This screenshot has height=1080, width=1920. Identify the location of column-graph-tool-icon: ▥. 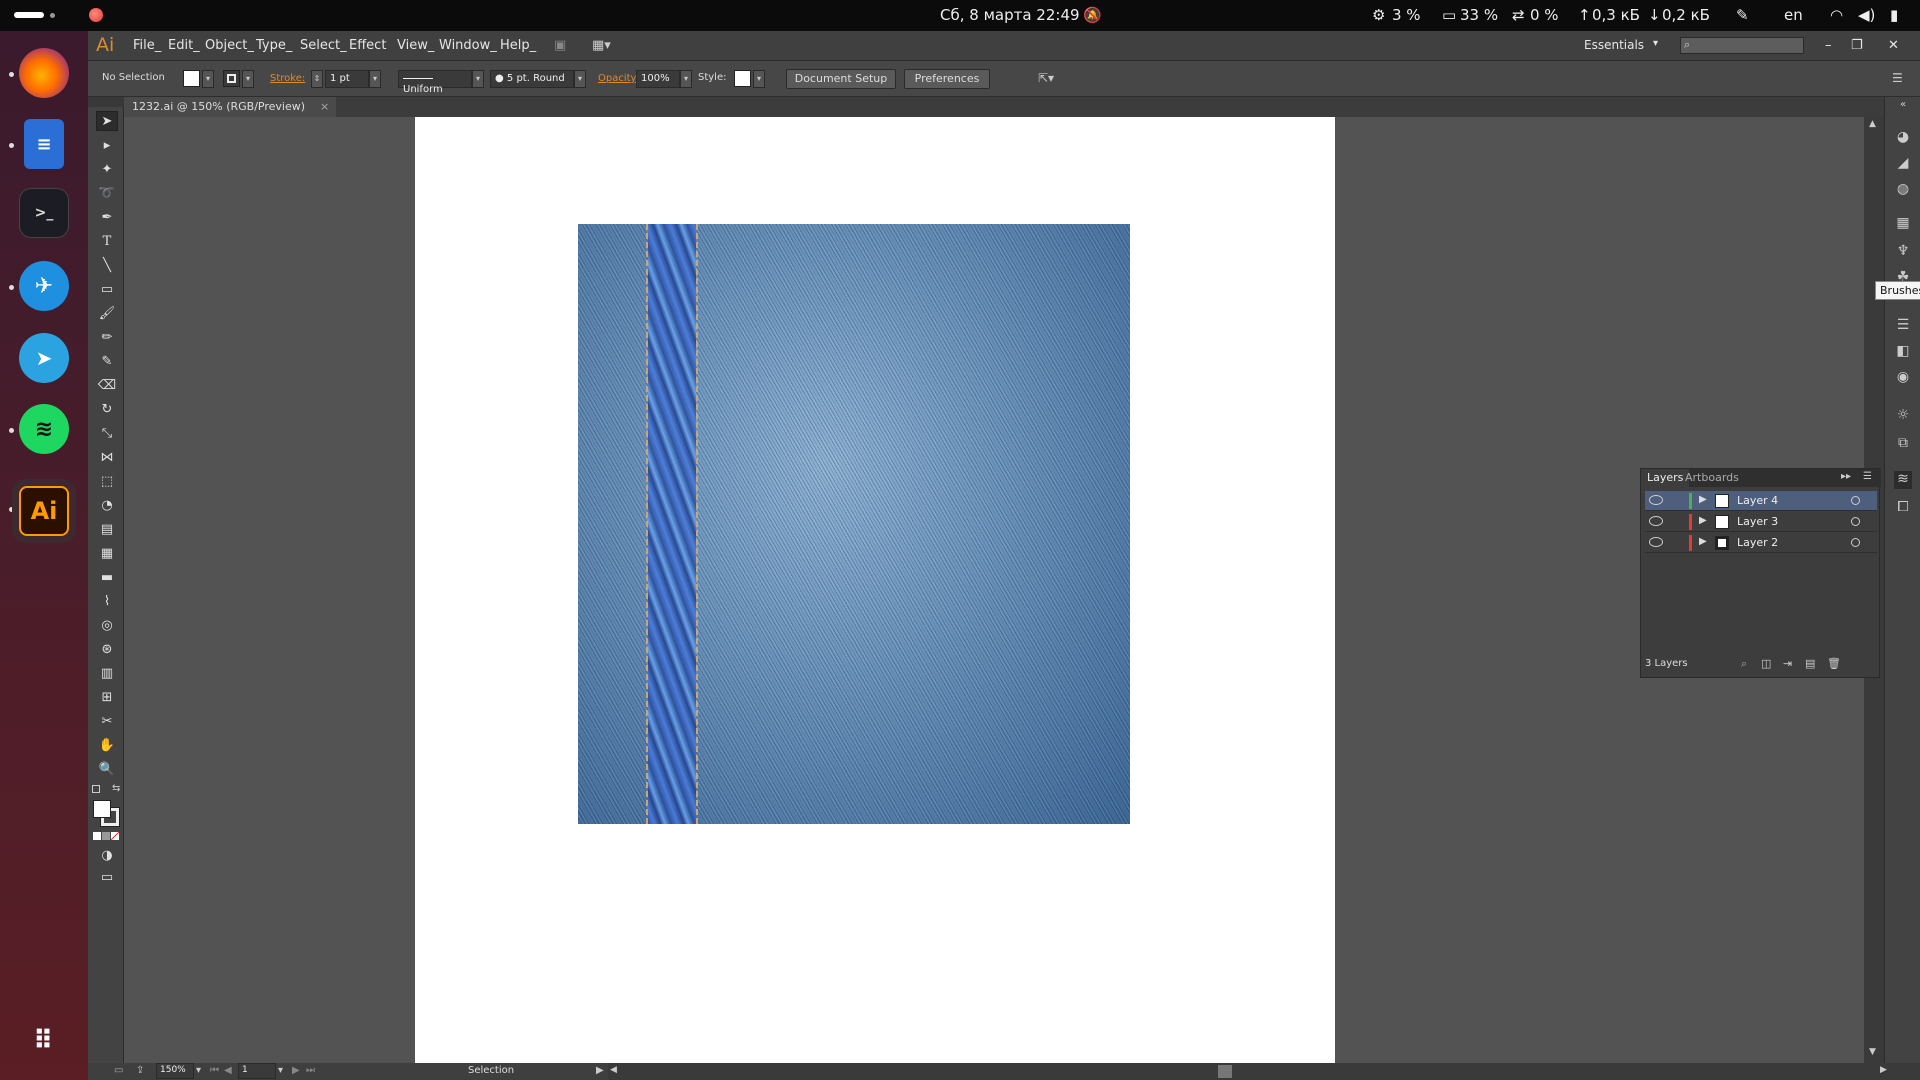
(107, 673).